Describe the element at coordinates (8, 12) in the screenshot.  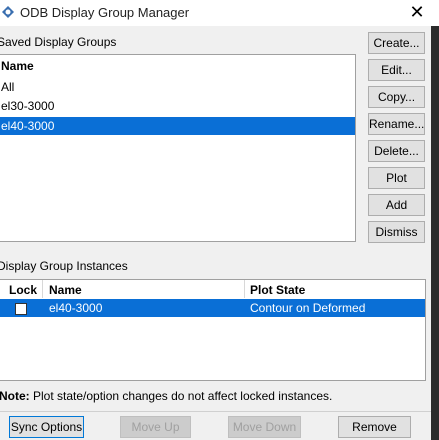
I see `app-icon` at that location.